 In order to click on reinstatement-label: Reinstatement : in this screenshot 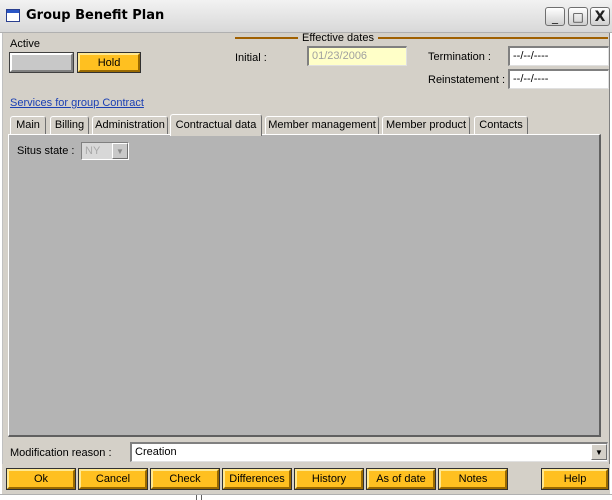, I will do `click(467, 80)`.